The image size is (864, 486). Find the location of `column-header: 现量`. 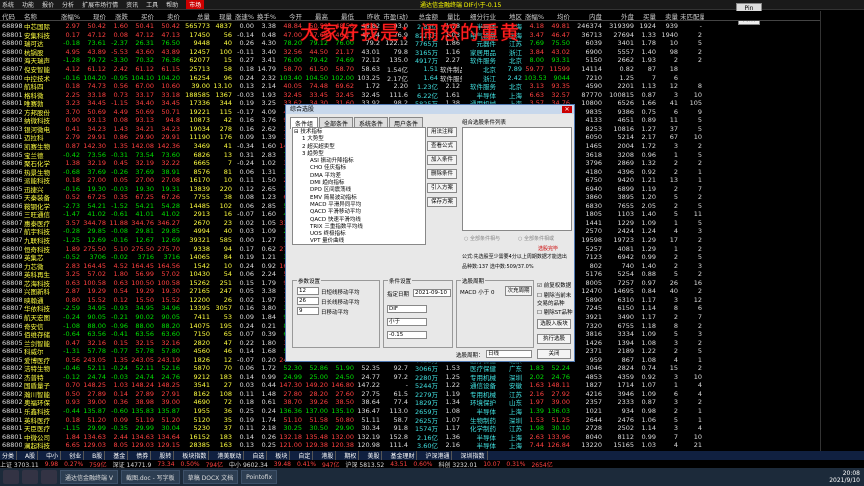

column-header: 现量 is located at coordinates (223, 15).